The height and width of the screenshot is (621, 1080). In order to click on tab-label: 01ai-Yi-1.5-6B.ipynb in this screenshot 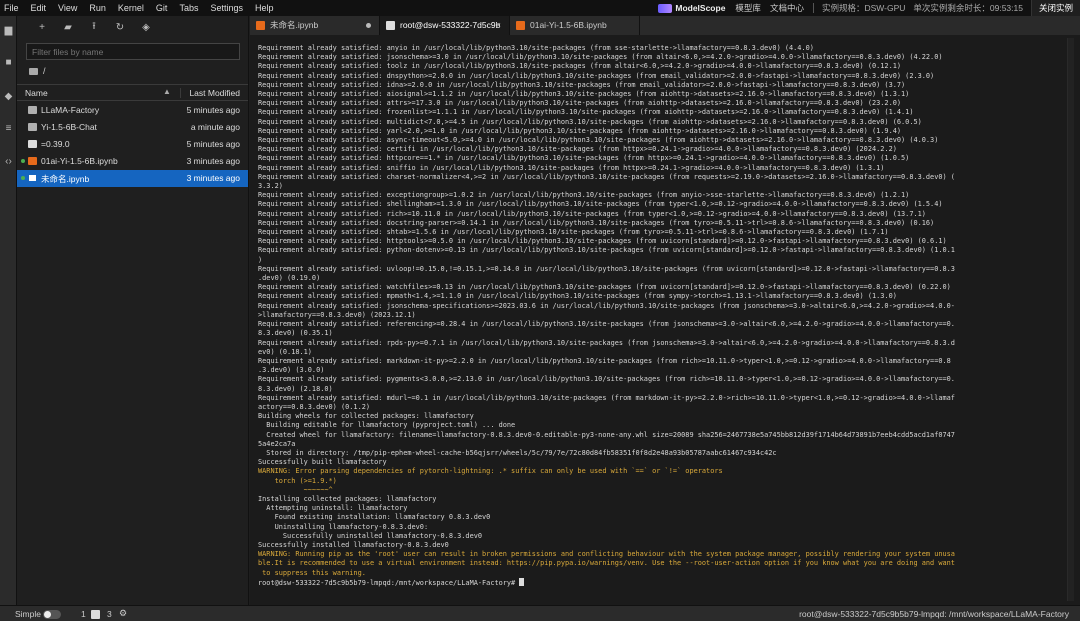, I will do `click(568, 25)`.